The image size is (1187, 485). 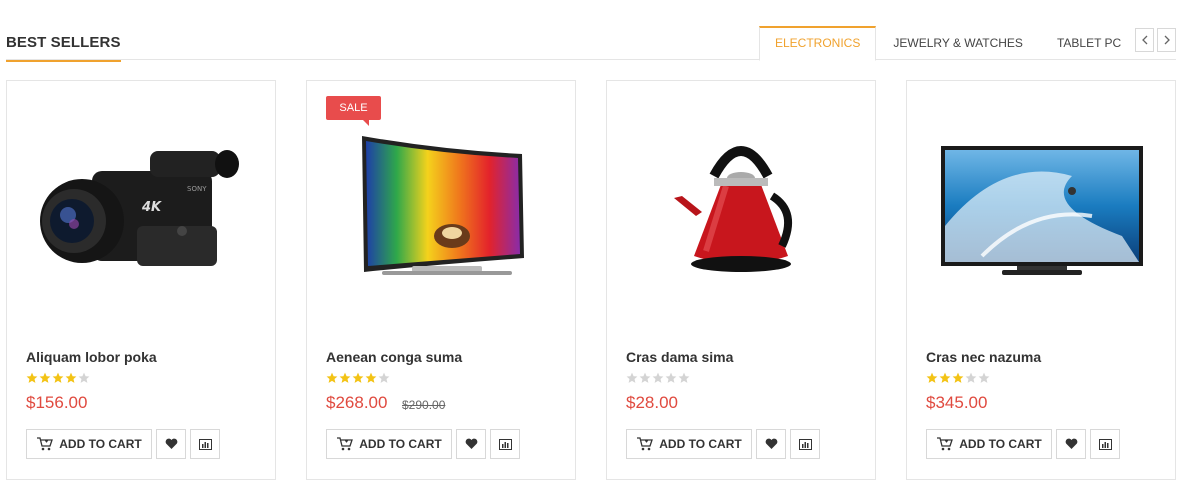 What do you see at coordinates (57, 402) in the screenshot?
I see `product-price: $156.00` at bounding box center [57, 402].